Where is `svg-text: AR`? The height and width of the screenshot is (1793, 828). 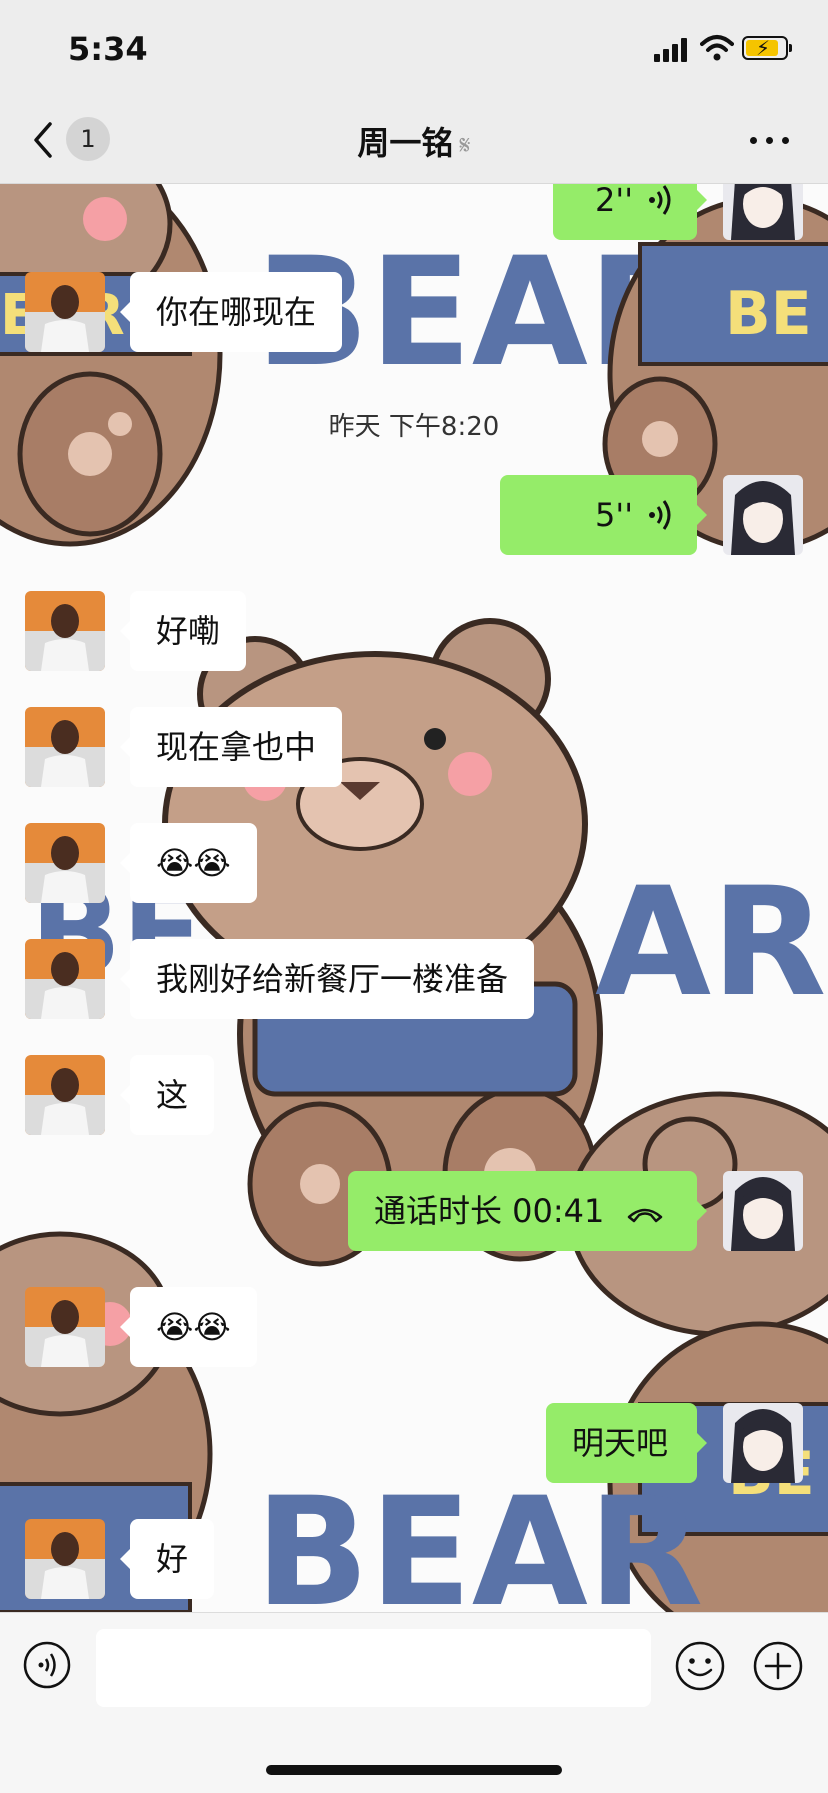 svg-text: AR is located at coordinates (711, 943).